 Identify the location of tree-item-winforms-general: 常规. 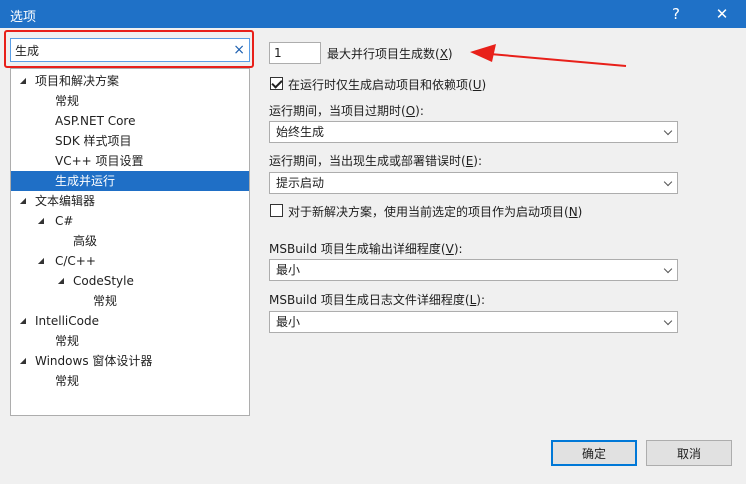
(130, 381).